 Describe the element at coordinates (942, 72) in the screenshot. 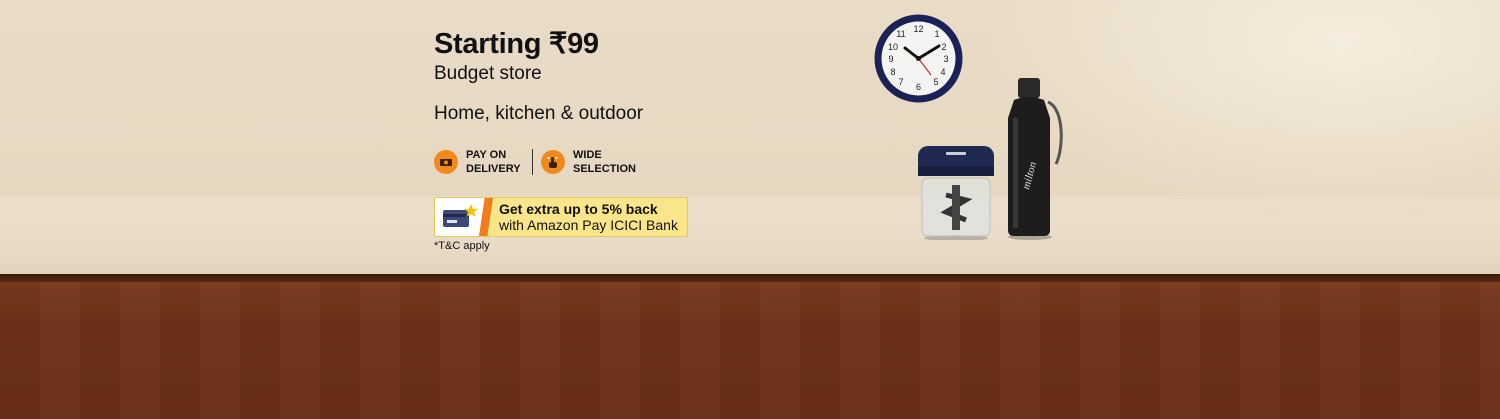

I see `svg-text: 4` at that location.